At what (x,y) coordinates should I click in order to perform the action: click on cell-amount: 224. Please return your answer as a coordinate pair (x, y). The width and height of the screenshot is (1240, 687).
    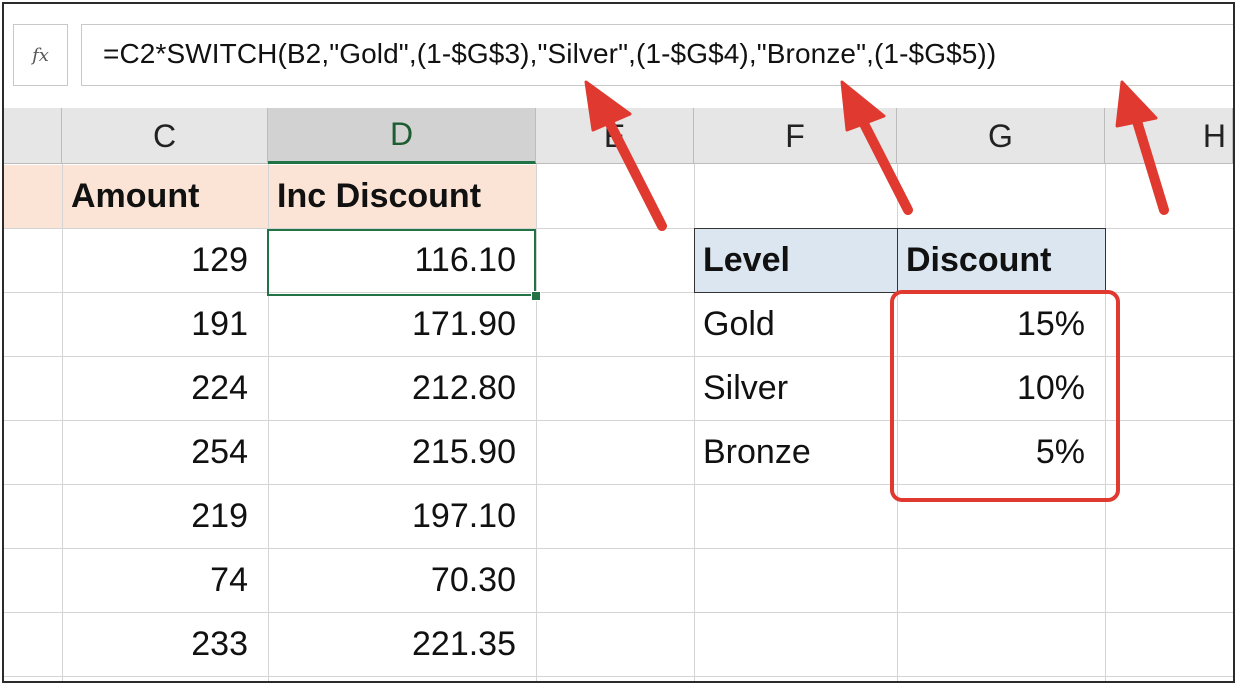
    Looking at the image, I should click on (165, 388).